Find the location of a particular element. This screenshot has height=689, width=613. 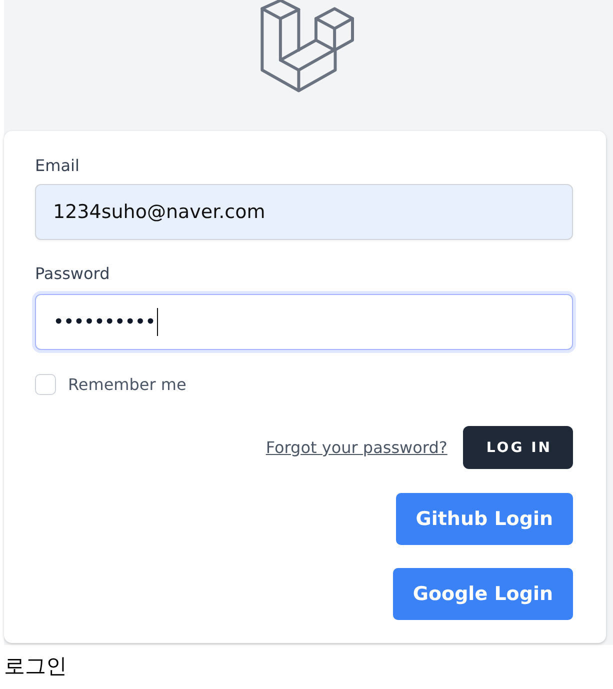

remember-checkbox is located at coordinates (45, 384).